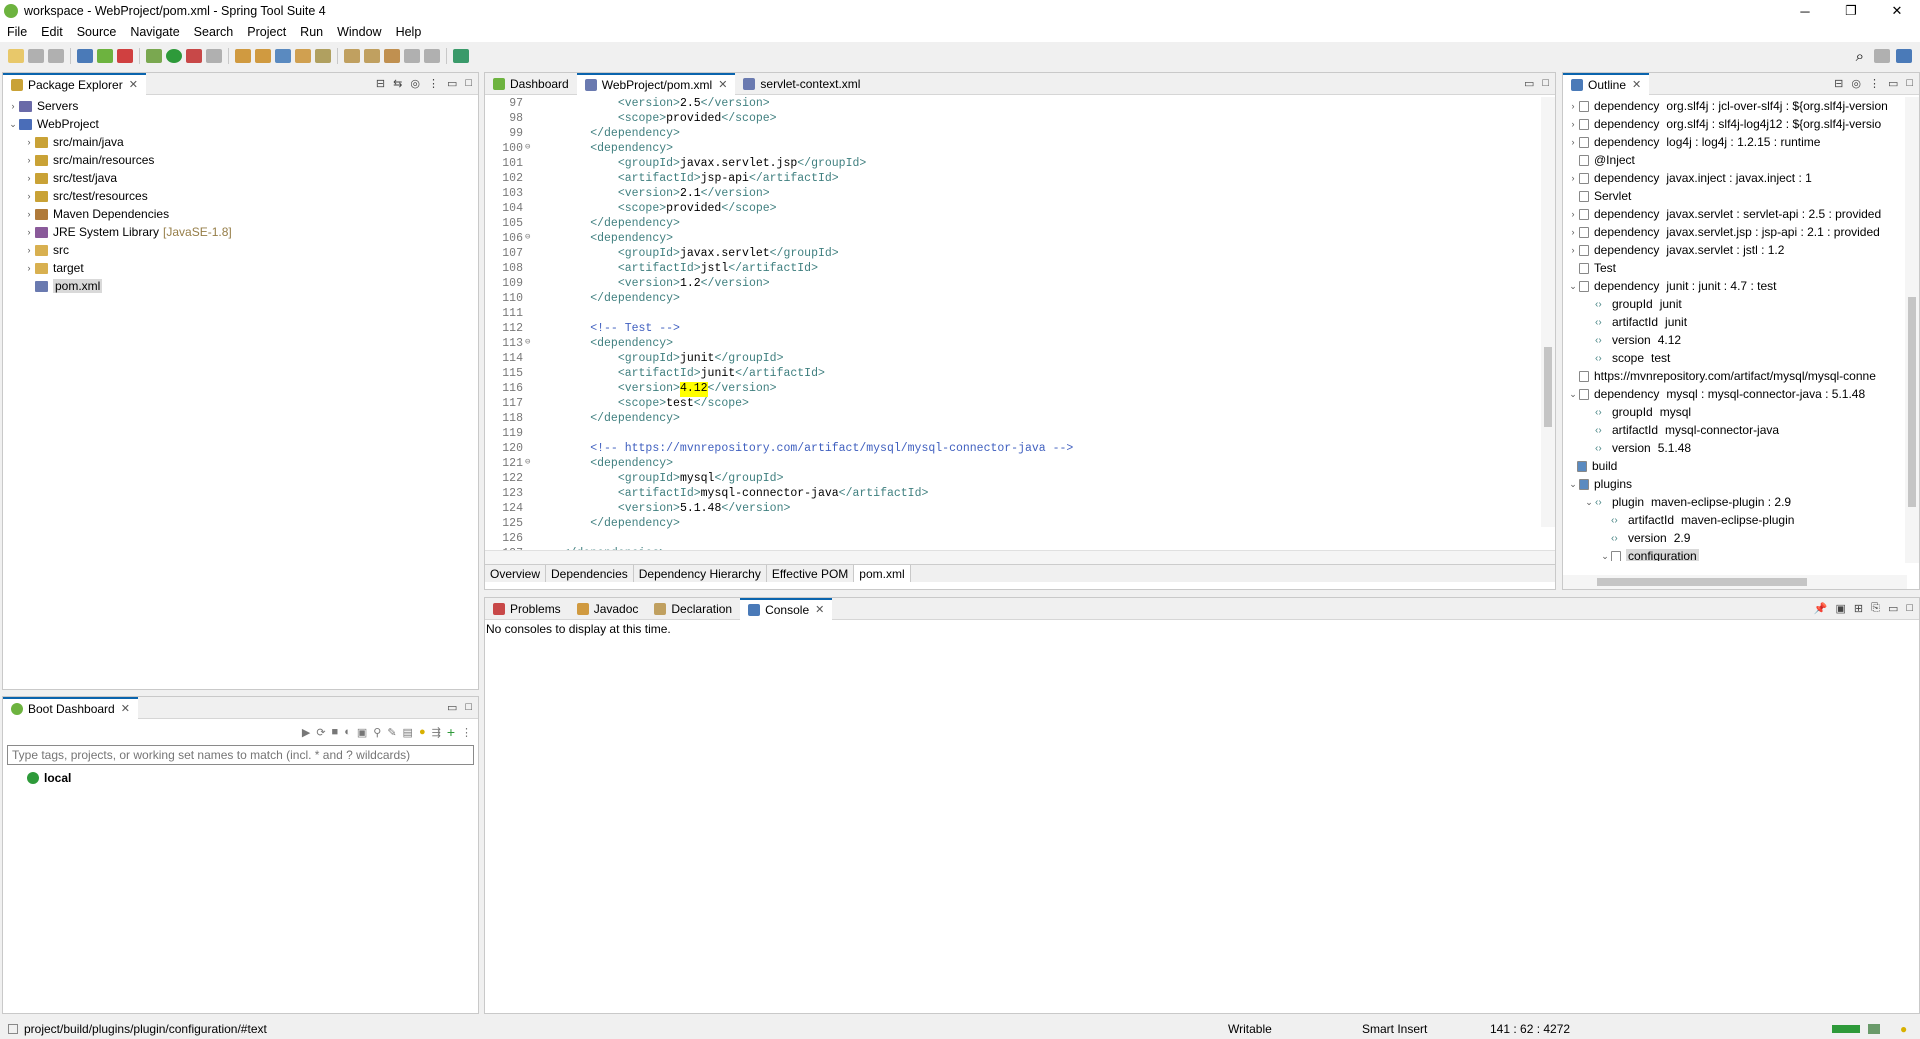 The width and height of the screenshot is (1920, 1039). I want to click on horizontal-scrollbar, so click(1020, 557).